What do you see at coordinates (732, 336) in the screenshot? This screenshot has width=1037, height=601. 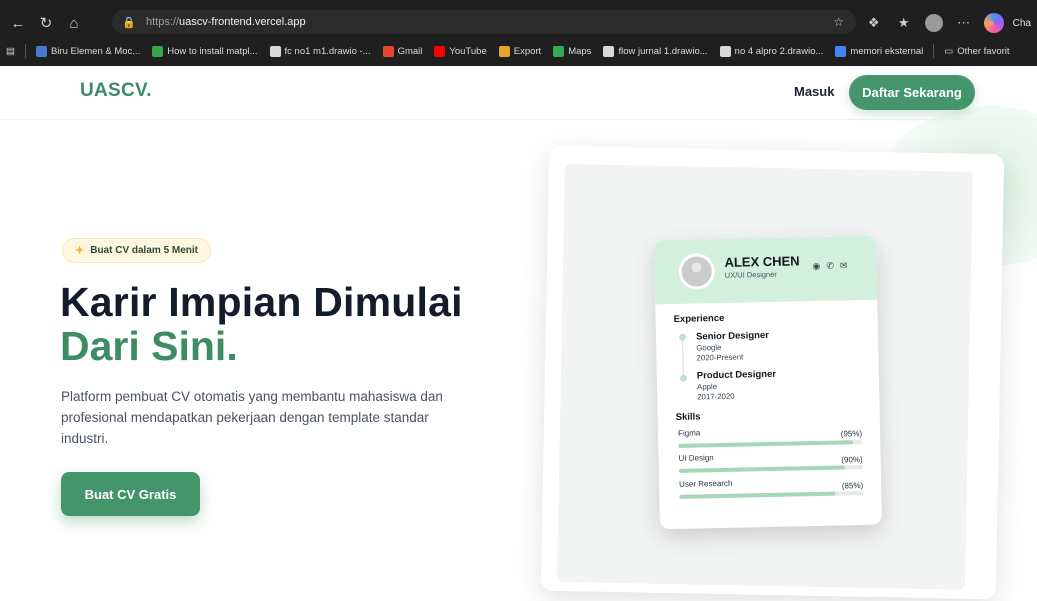 I see `job-title: Senior Designer` at bounding box center [732, 336].